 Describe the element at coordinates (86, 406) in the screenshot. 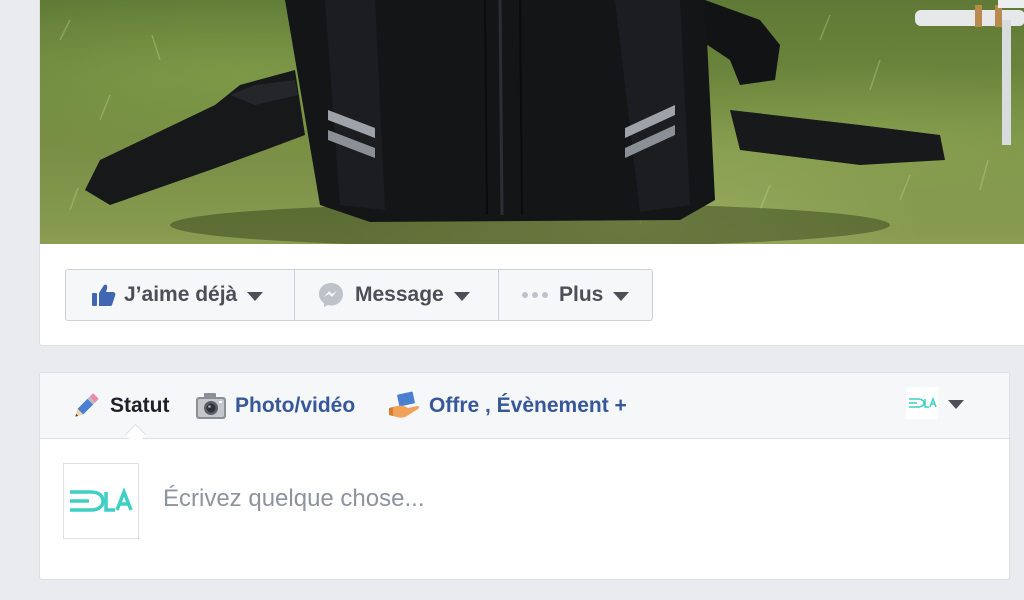

I see `pencil-icon` at that location.